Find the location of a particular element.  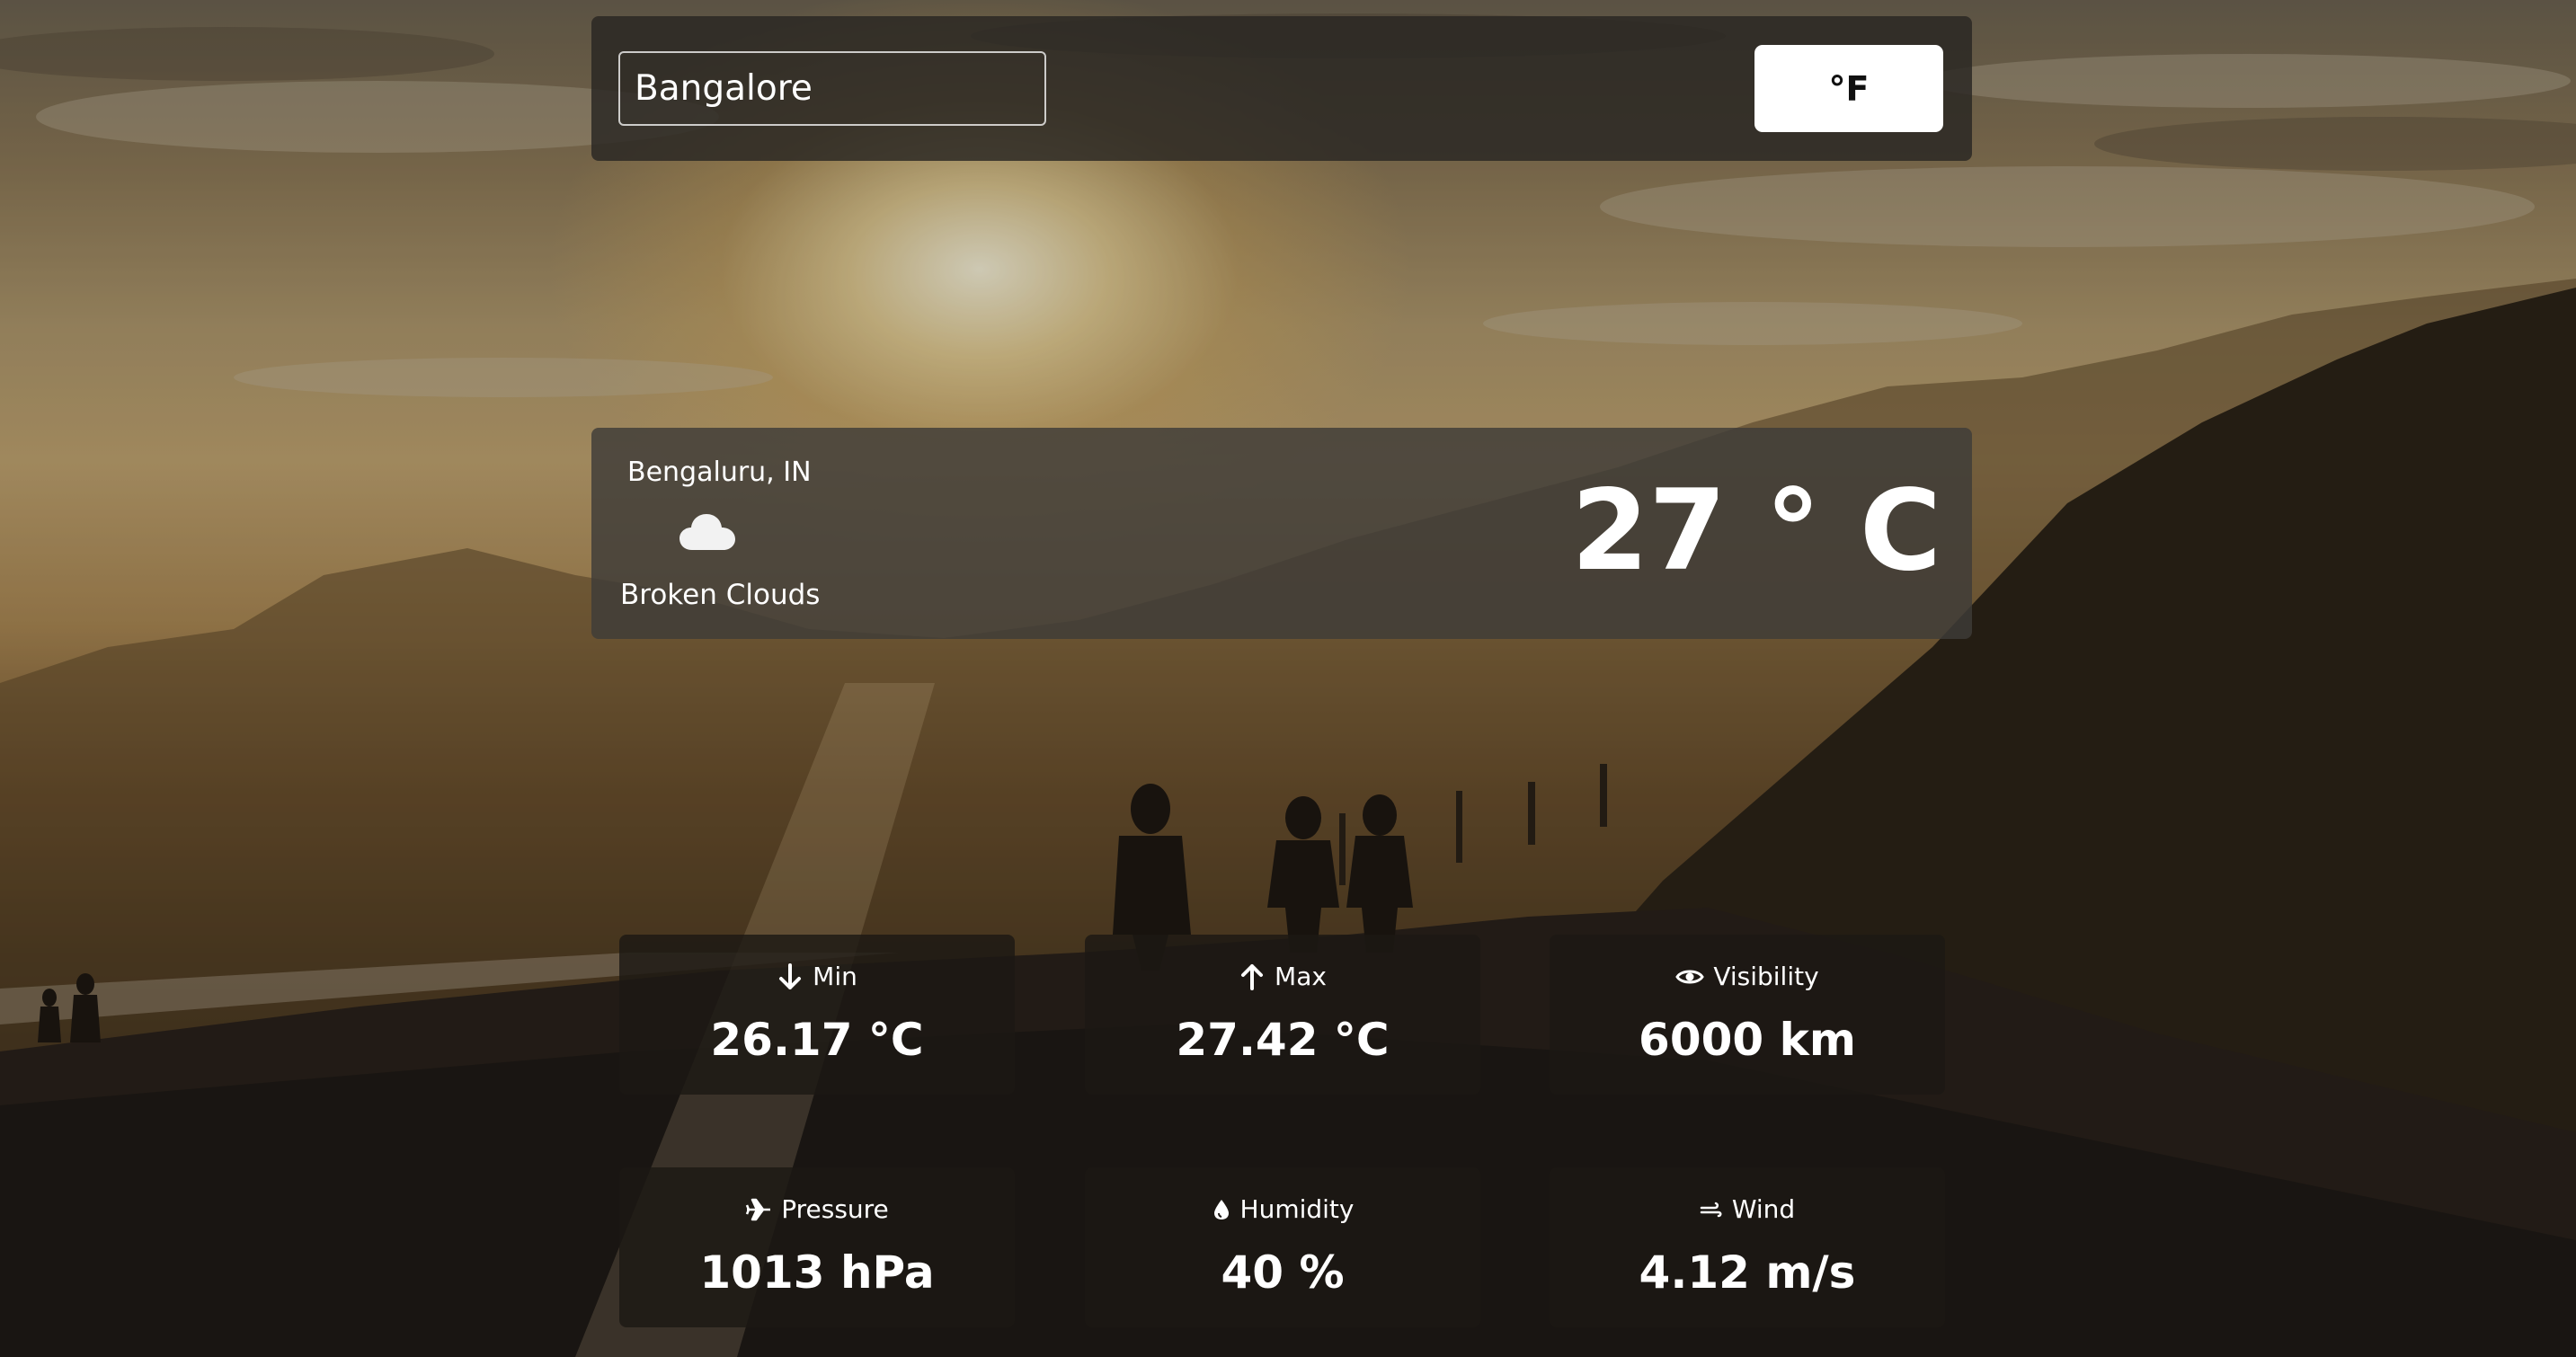

eye-icon is located at coordinates (1690, 976).